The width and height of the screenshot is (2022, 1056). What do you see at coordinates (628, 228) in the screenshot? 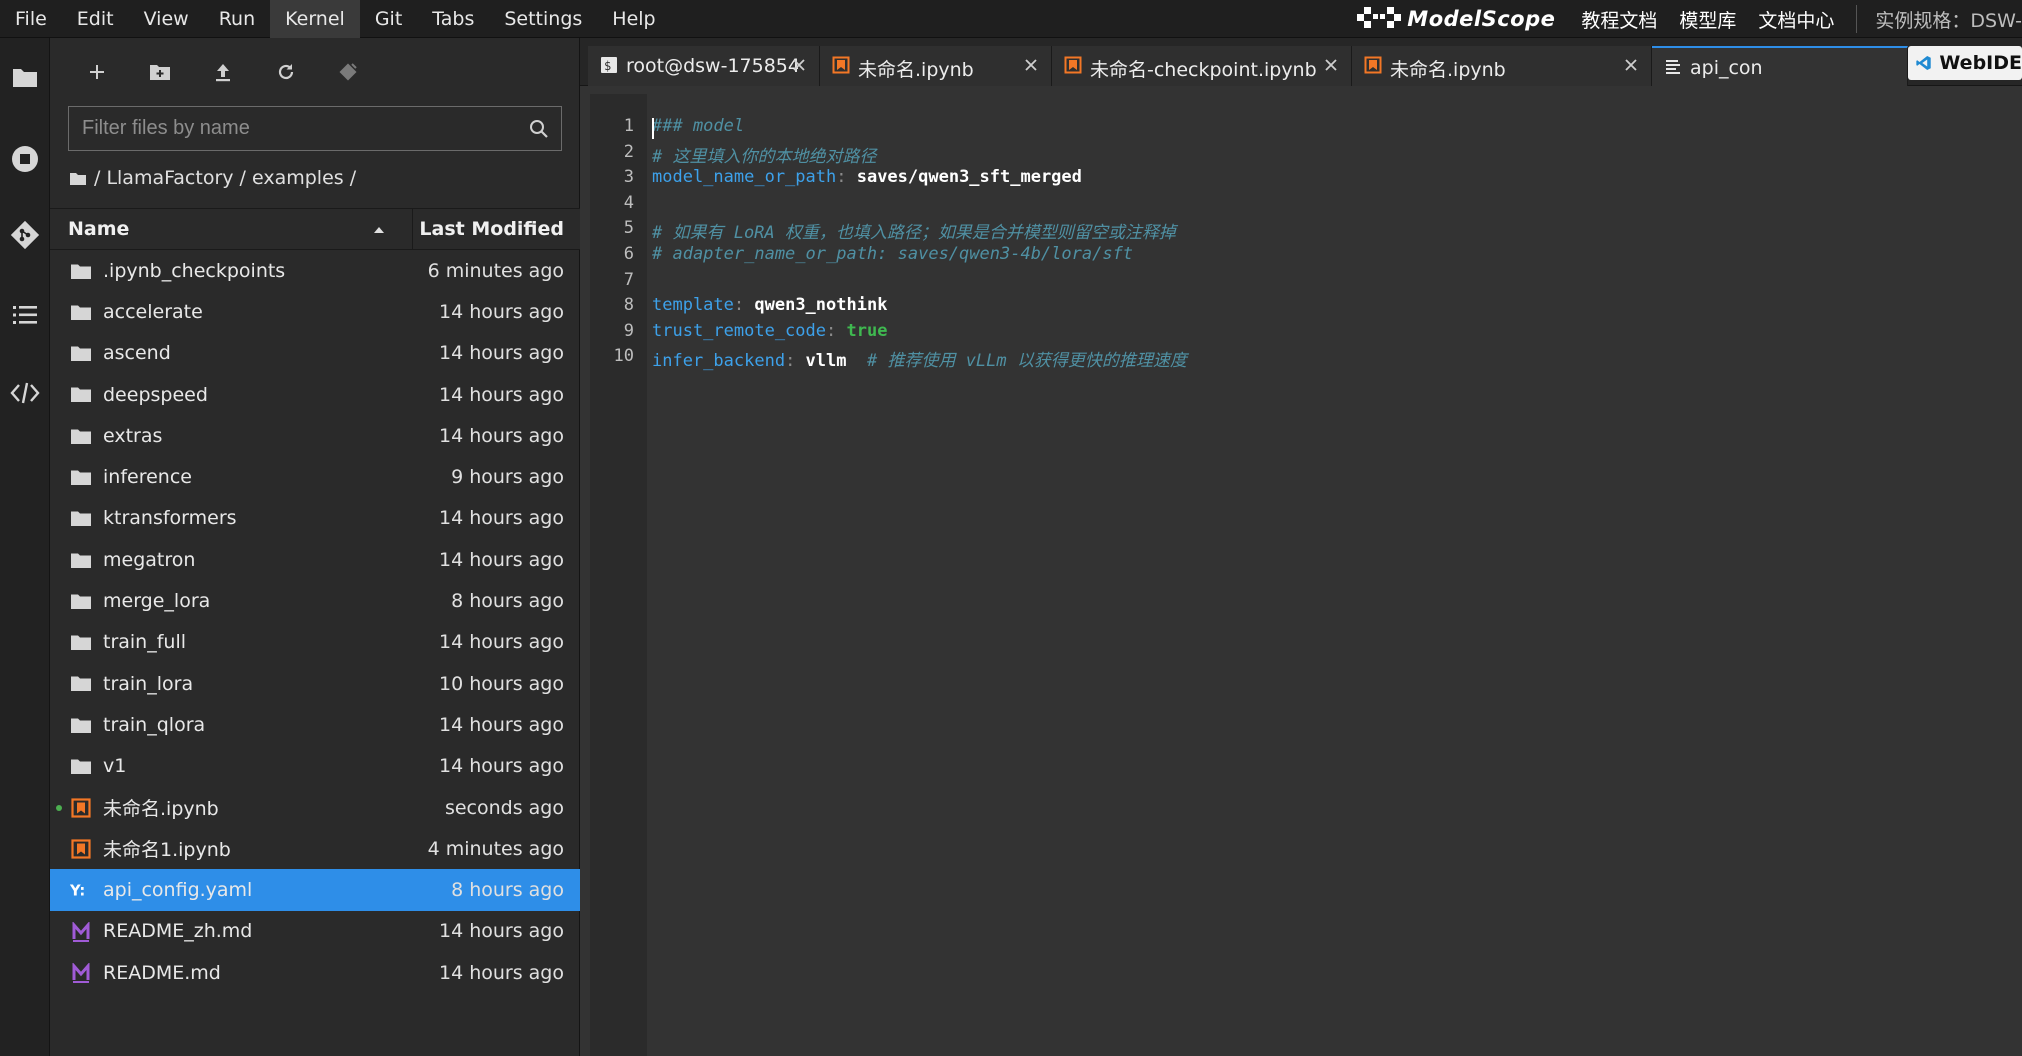
I see `line-number: 5` at bounding box center [628, 228].